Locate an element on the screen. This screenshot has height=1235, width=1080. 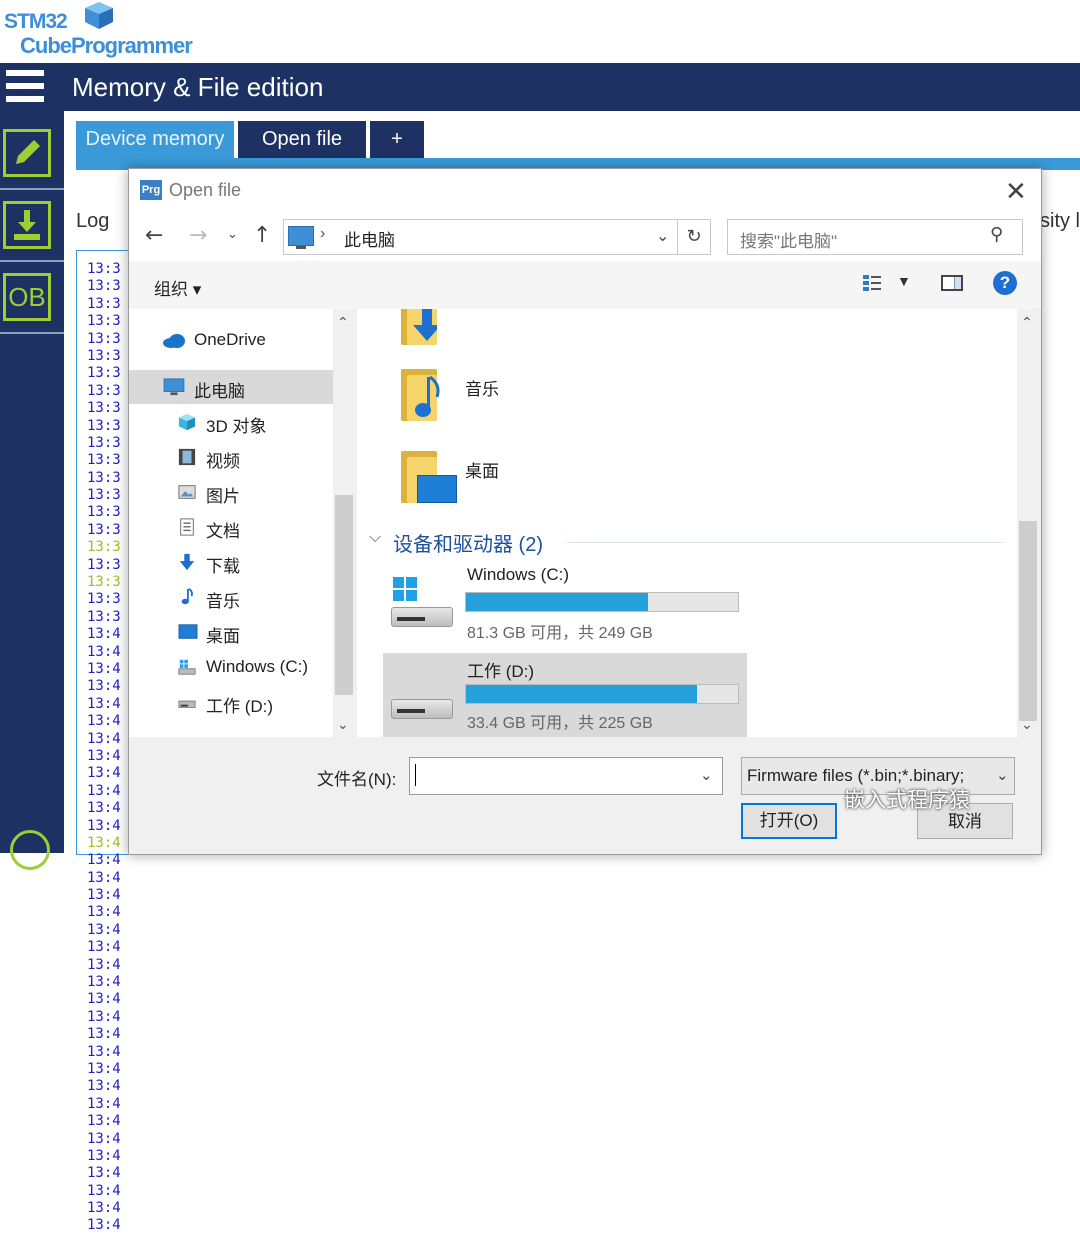
file-list-scroll-thumb is located at coordinates (1028, 621).